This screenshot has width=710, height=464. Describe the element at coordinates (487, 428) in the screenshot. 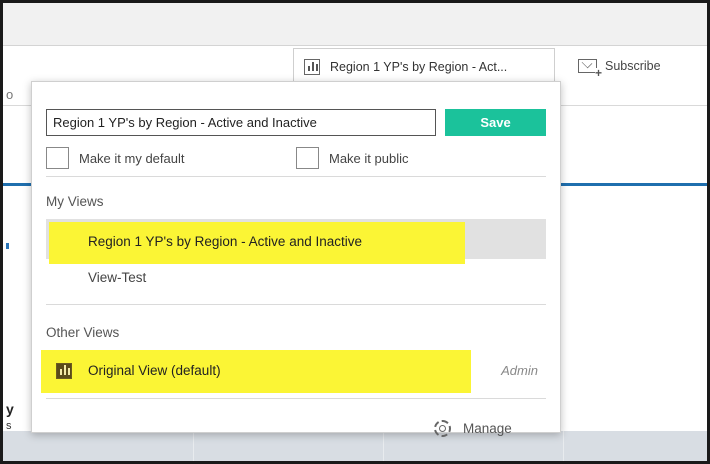

I see `manage-label: Manage` at that location.